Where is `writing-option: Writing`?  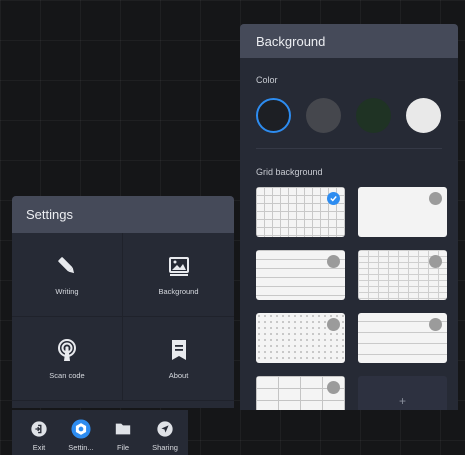 writing-option: Writing is located at coordinates (67, 275).